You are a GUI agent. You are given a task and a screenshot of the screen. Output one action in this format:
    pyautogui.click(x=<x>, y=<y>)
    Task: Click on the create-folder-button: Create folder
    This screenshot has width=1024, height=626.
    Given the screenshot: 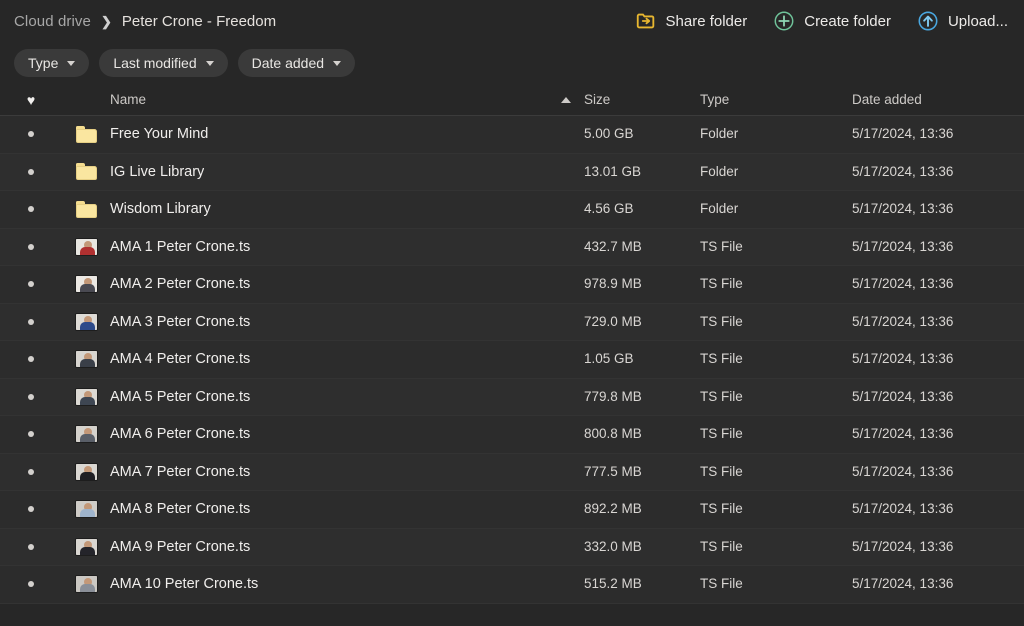 What is the action you would take?
    pyautogui.click(x=832, y=21)
    